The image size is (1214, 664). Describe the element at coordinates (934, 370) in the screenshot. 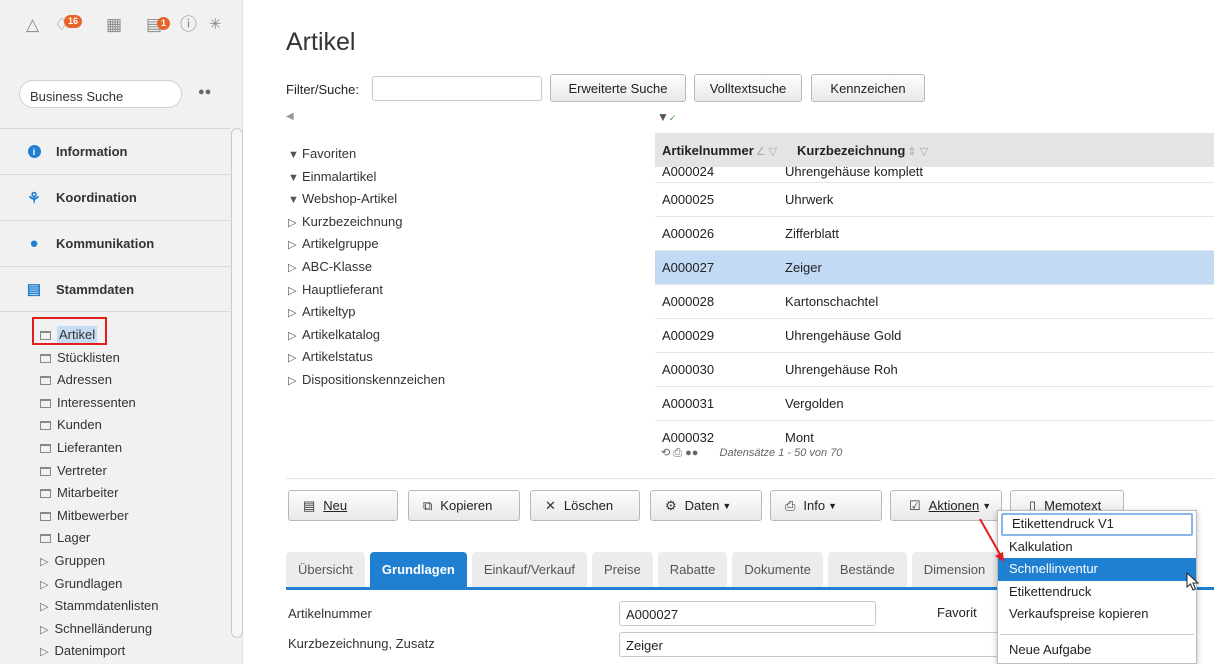

I see `table-row: A000030 Uhrengehäuse Roh` at that location.